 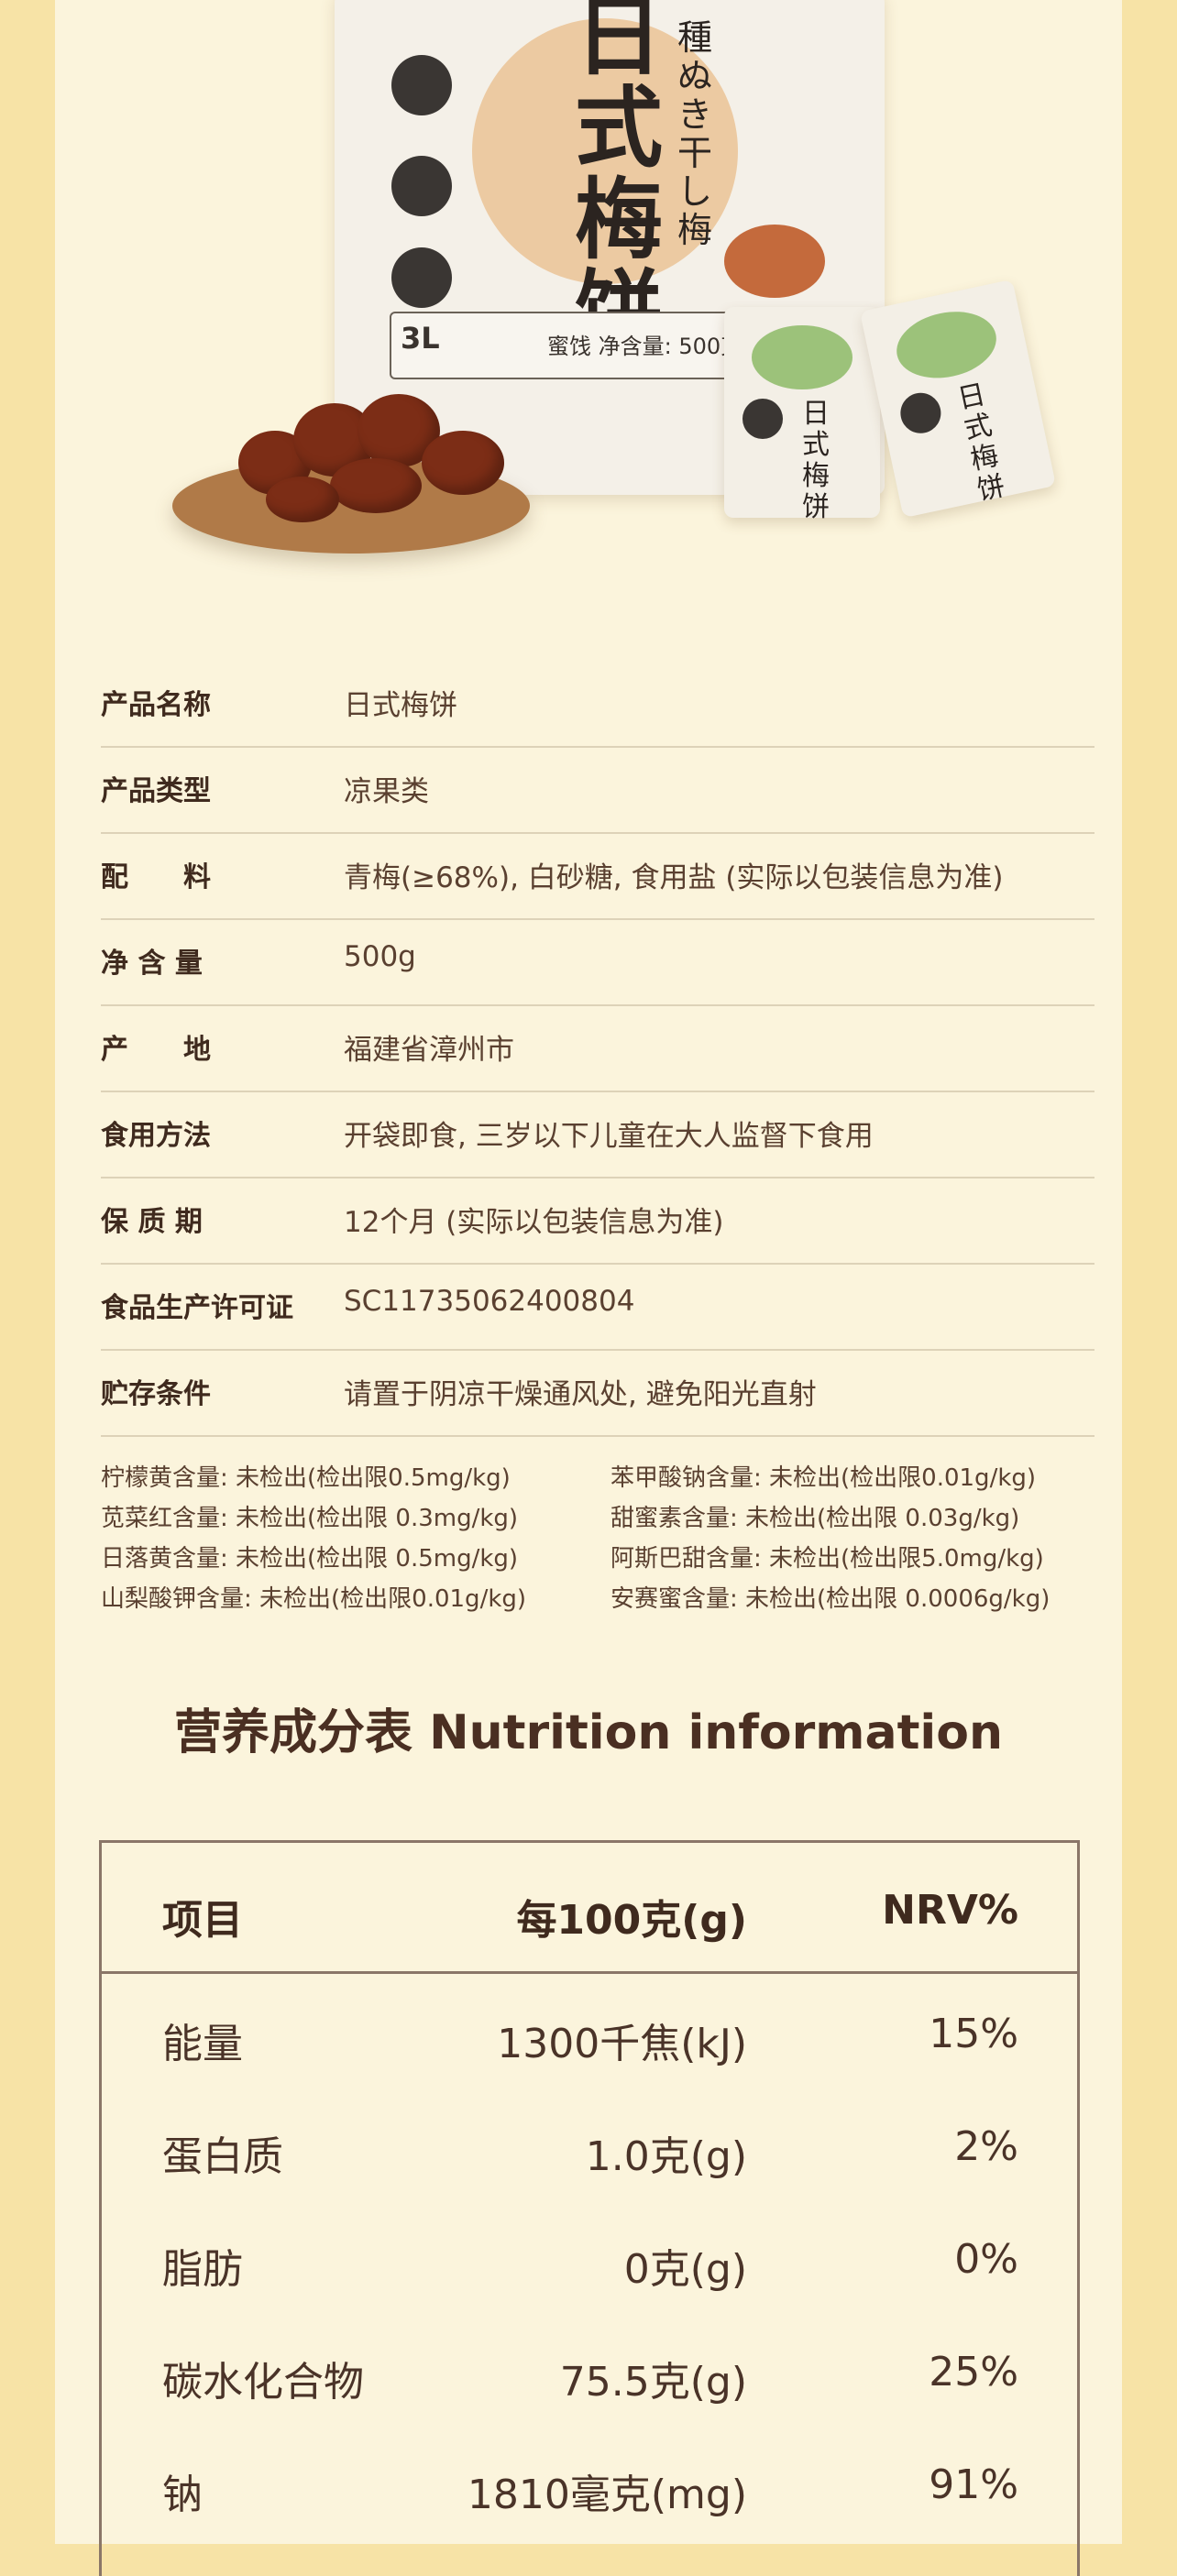 What do you see at coordinates (400, 705) in the screenshot?
I see `spec-value: 日式梅饼` at bounding box center [400, 705].